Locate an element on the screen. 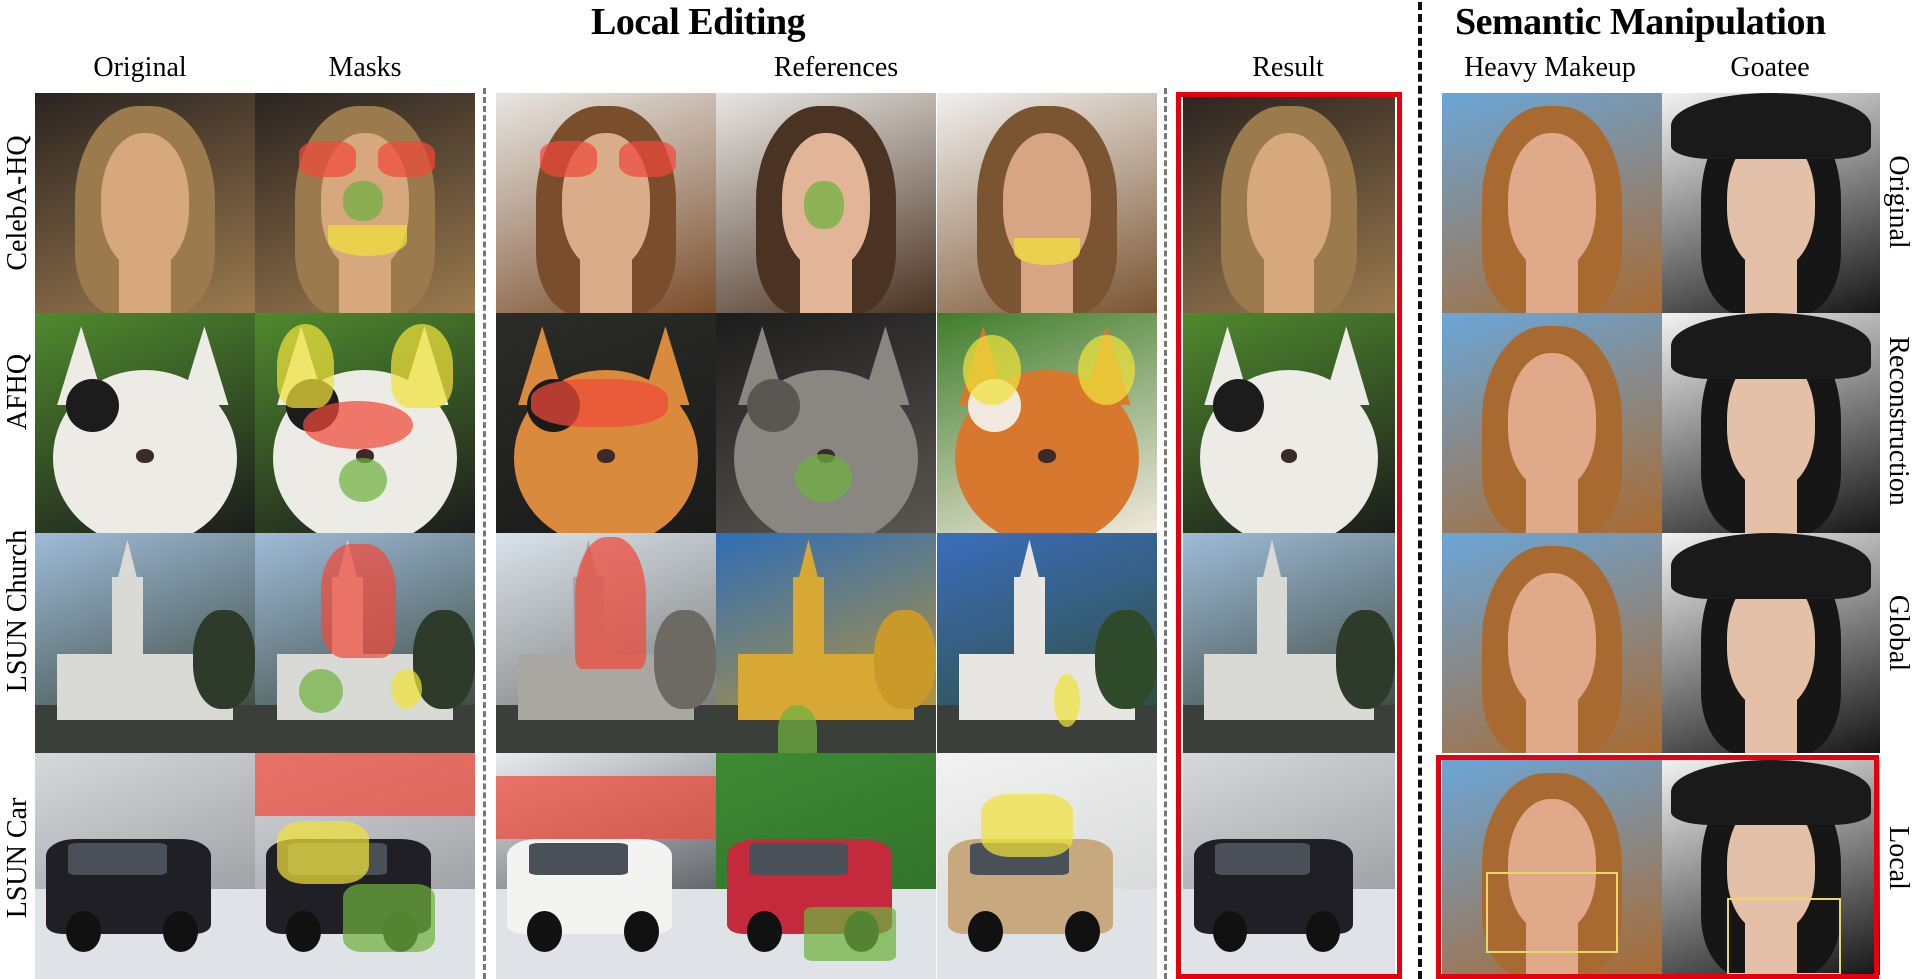 The height and width of the screenshot is (979, 1920). row-label-afhq: AFHQ is located at coordinates (17, 392).